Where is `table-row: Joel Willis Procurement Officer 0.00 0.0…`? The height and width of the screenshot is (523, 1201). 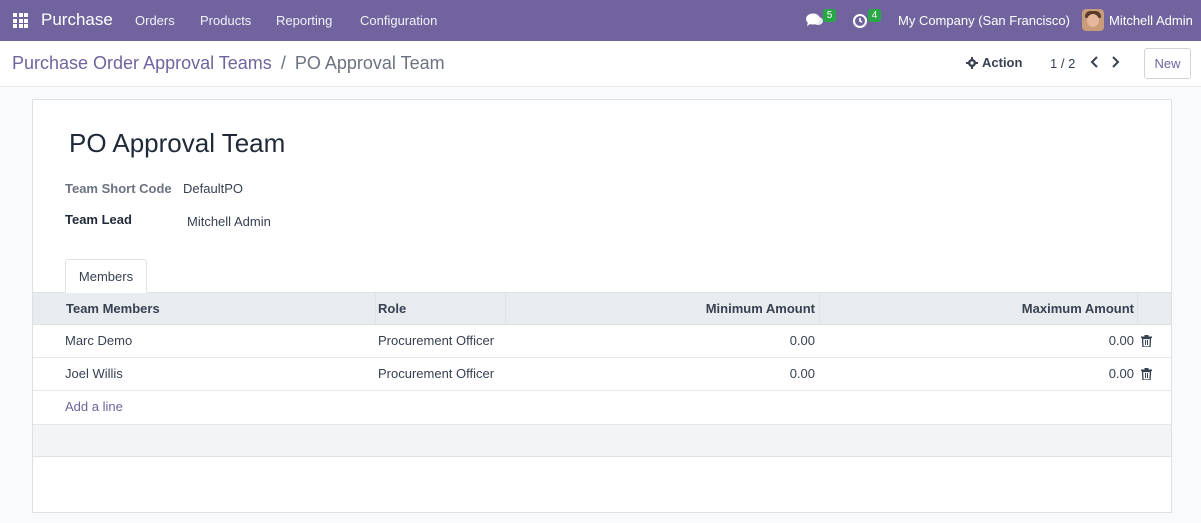 table-row: Joel Willis Procurement Officer 0.00 0.0… is located at coordinates (602, 374).